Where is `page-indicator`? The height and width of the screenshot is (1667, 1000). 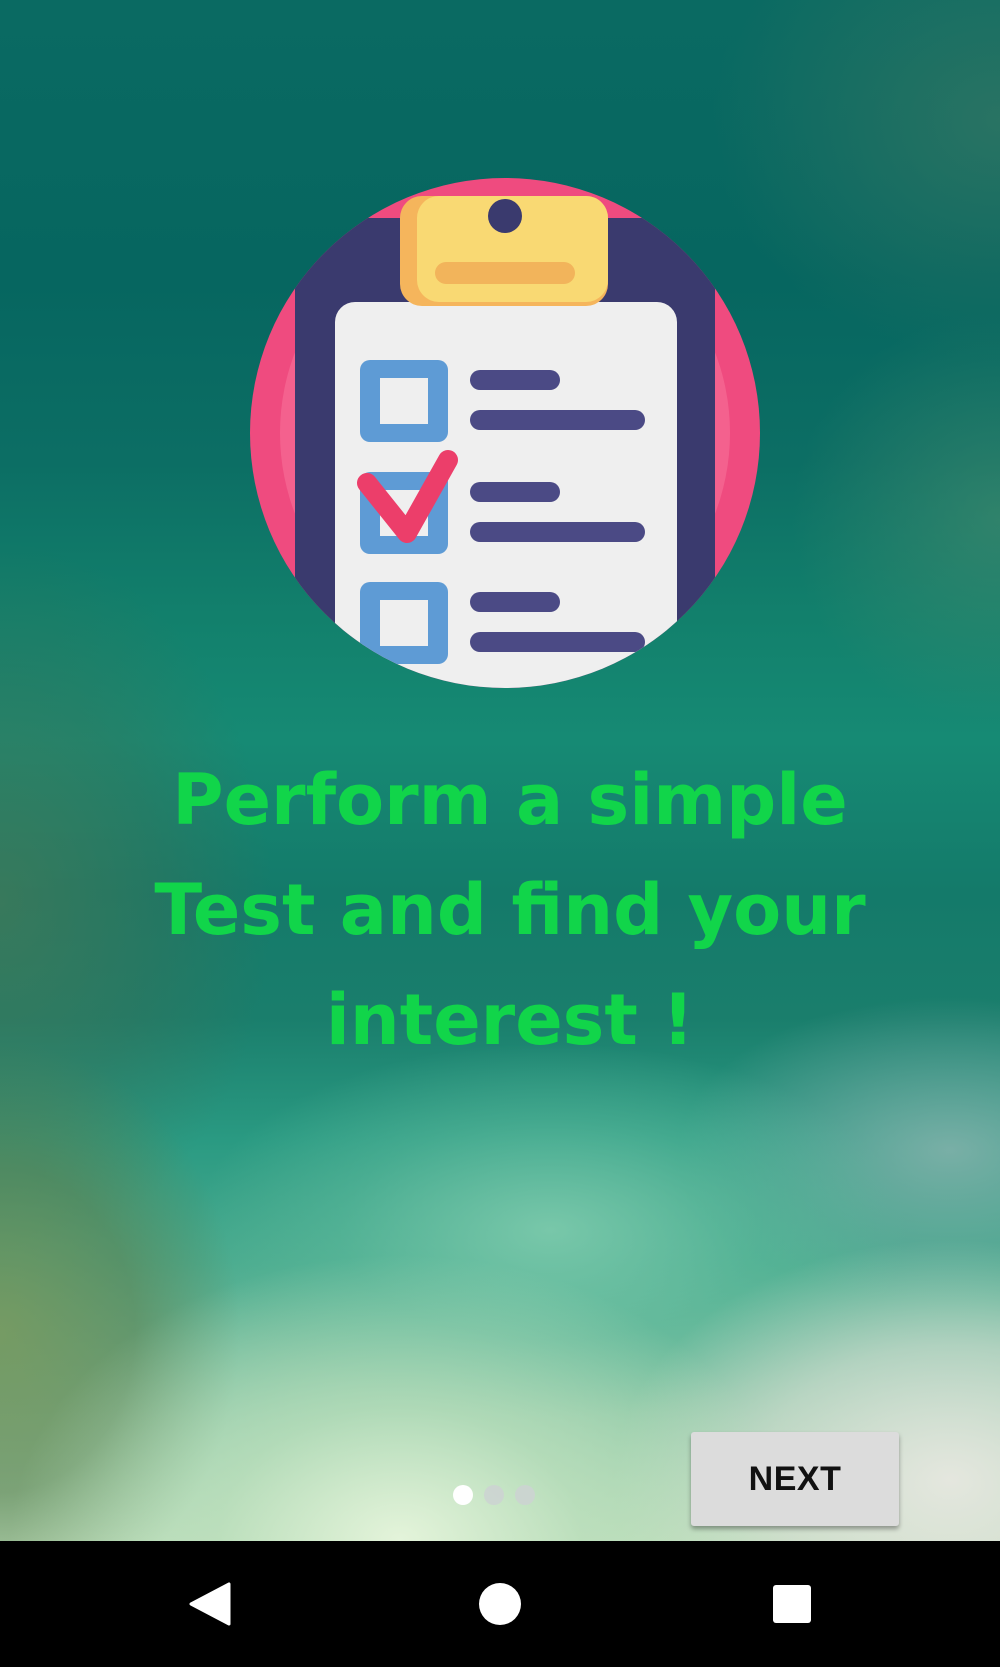
page-indicator is located at coordinates (494, 1495).